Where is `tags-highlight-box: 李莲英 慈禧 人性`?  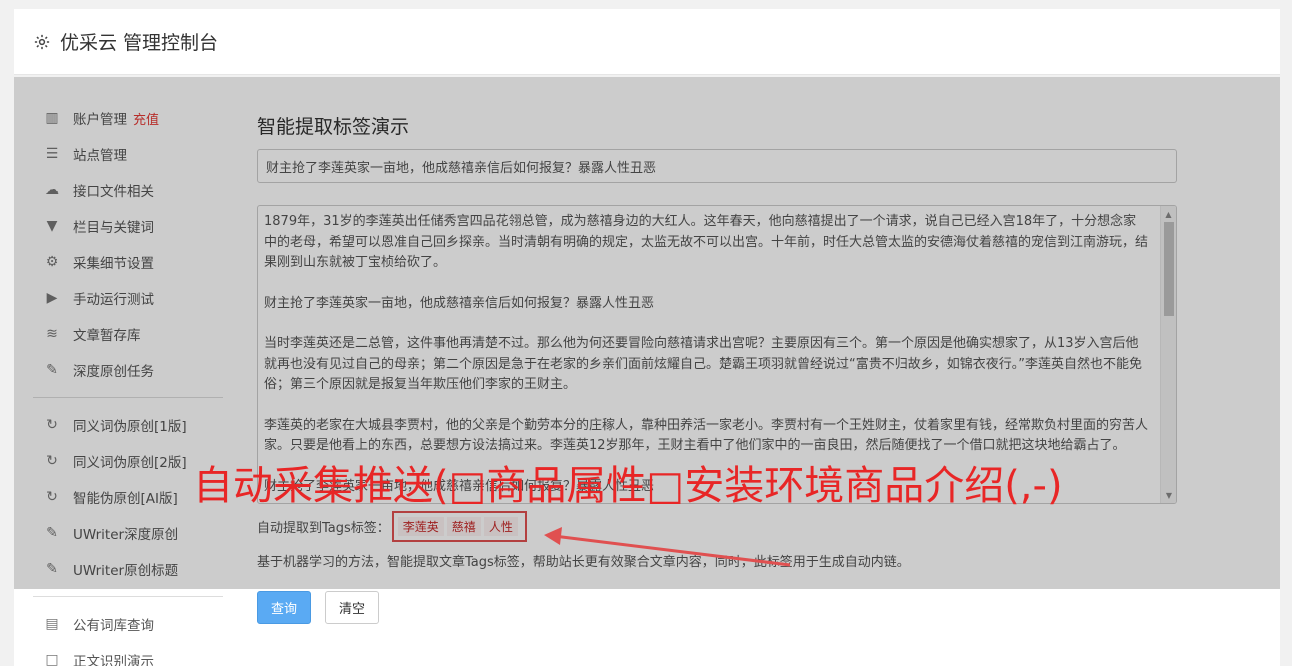
tags-highlight-box: 李莲英 慈禧 人性 is located at coordinates (459, 526).